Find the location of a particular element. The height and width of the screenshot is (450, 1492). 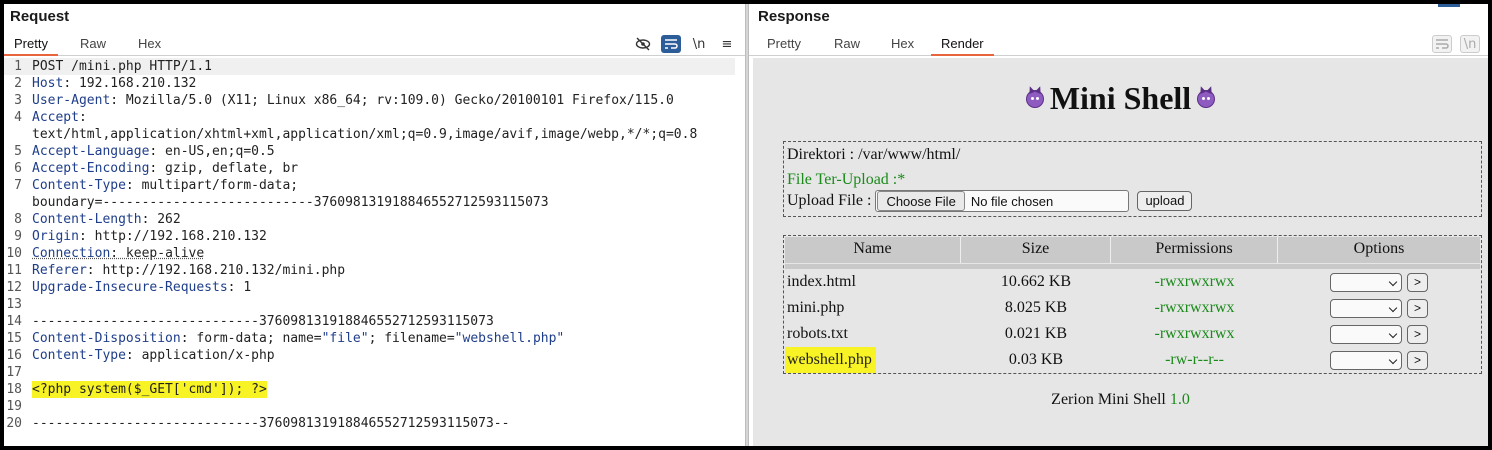

response-title: Response is located at coordinates (794, 16).